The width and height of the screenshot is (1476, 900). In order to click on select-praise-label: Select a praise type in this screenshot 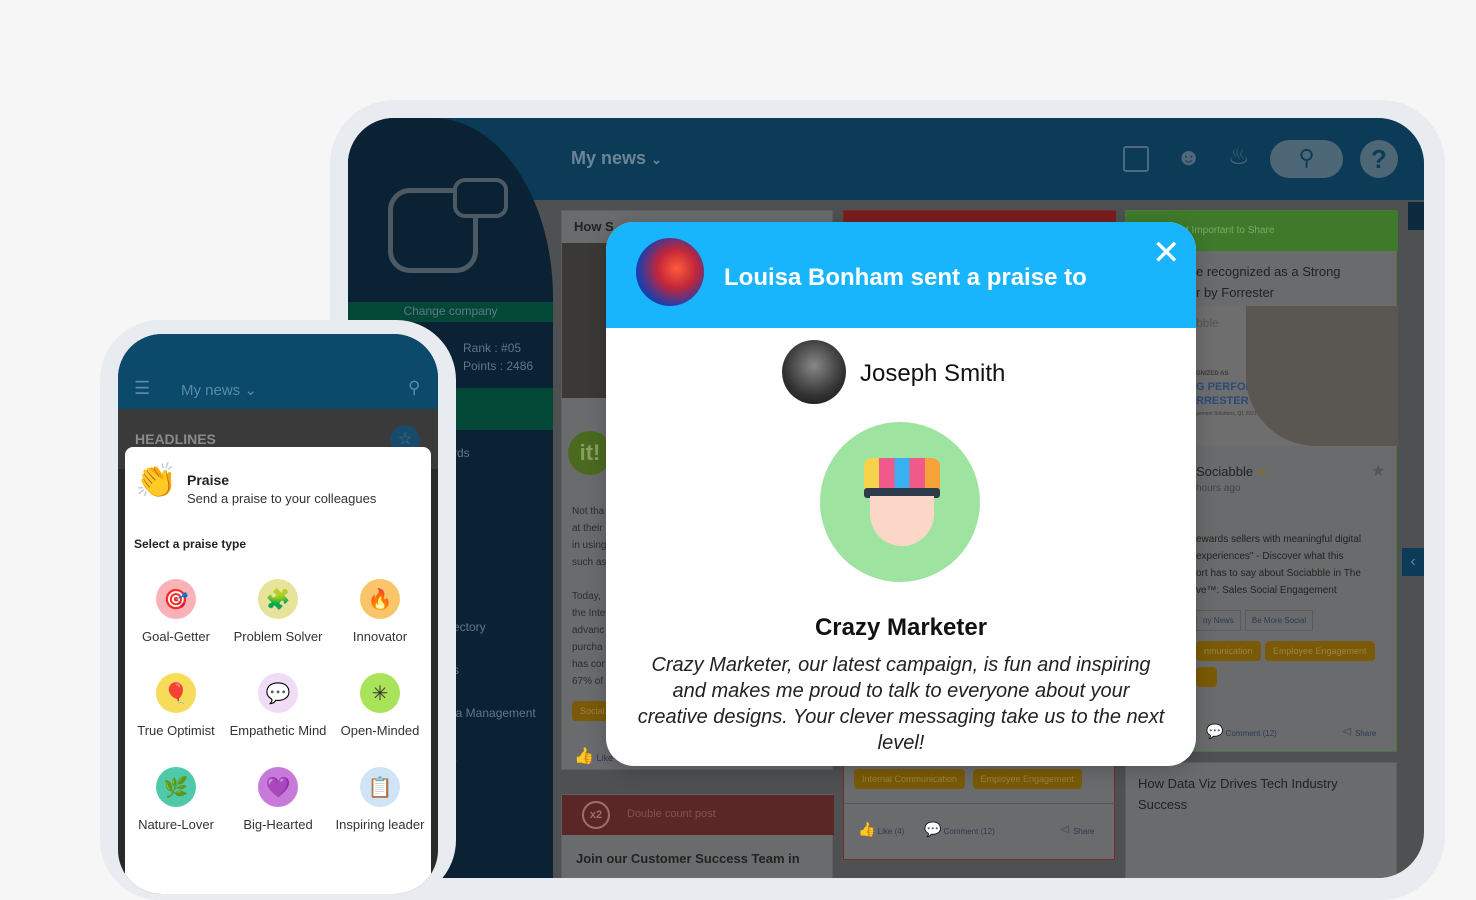, I will do `click(190, 544)`.